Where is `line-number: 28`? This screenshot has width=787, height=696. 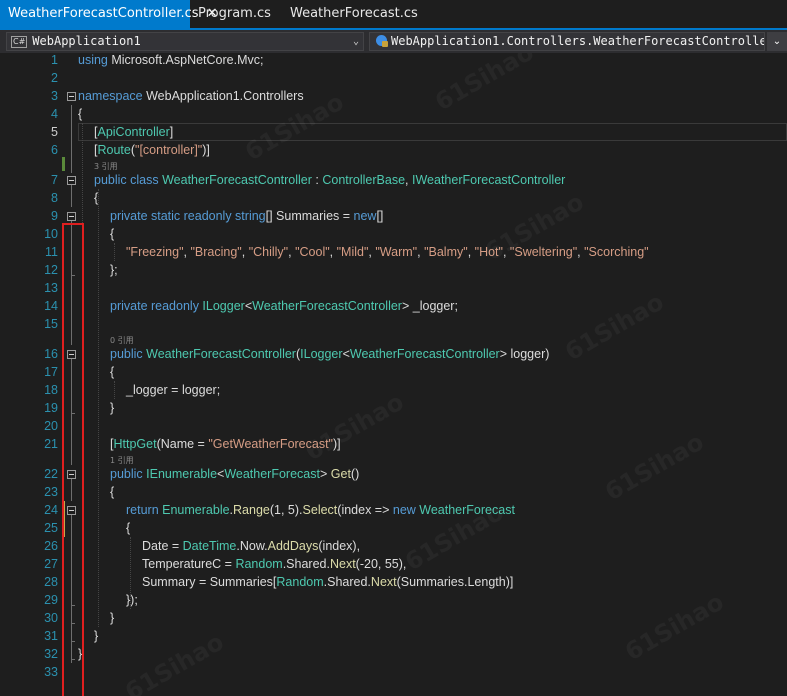
line-number: 28 is located at coordinates (51, 582).